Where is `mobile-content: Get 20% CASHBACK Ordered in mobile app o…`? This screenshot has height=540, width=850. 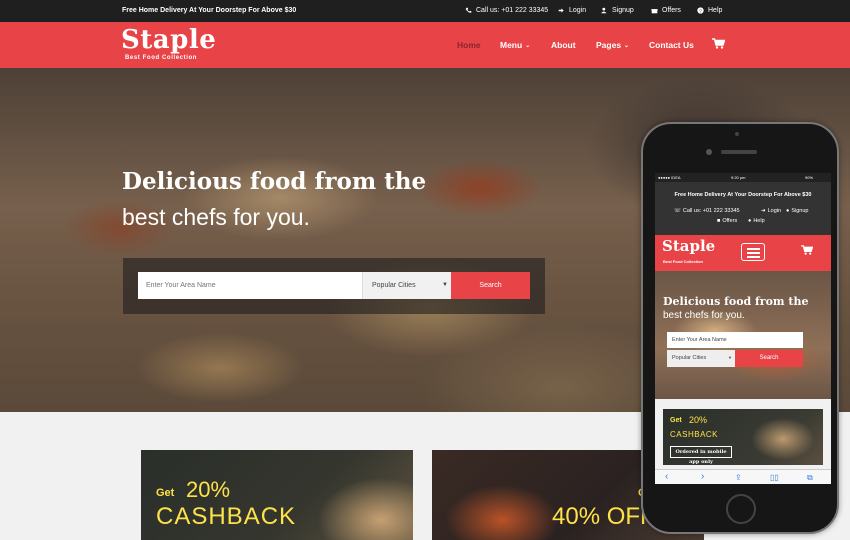 mobile-content: Get 20% CASHBACK Ordered in mobile app o… is located at coordinates (743, 434).